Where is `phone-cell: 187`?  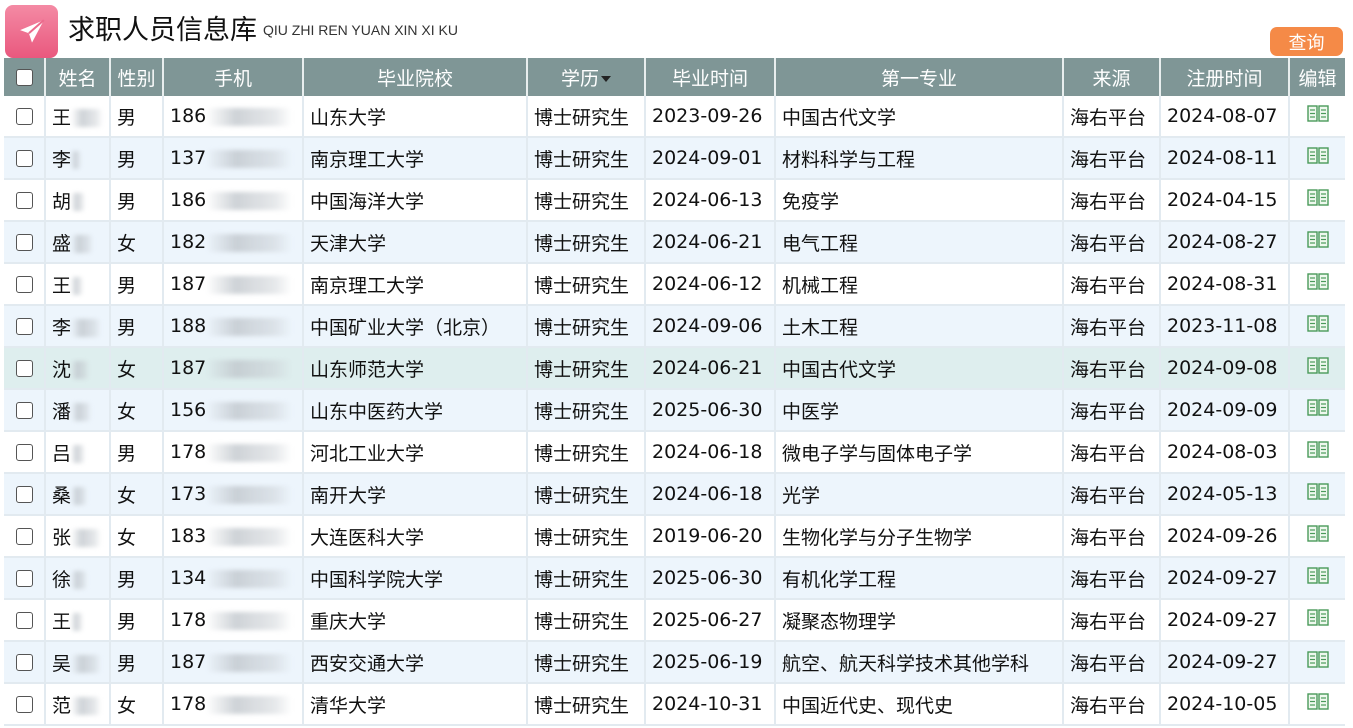
phone-cell: 187 is located at coordinates (234, 369).